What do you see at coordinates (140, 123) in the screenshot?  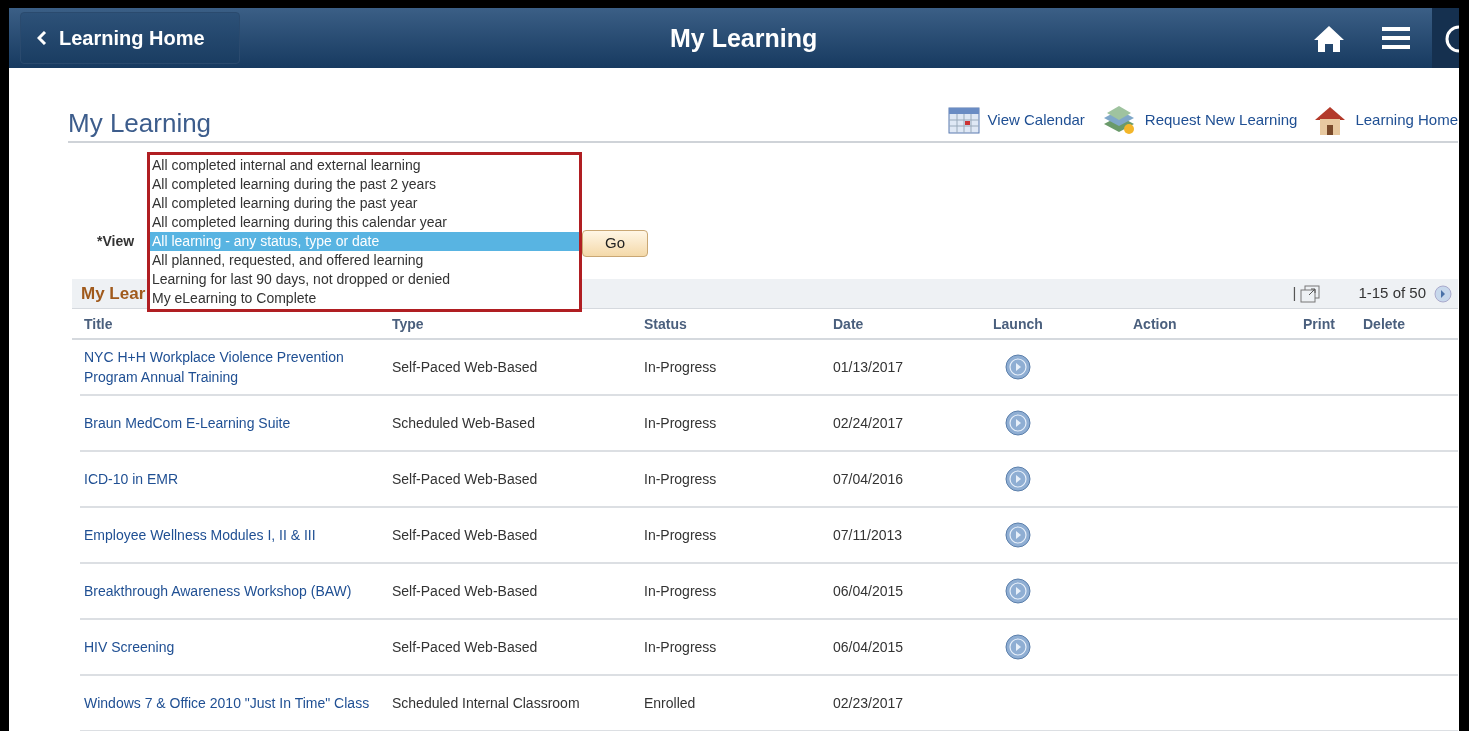 I see `page-title: My Learning` at bounding box center [140, 123].